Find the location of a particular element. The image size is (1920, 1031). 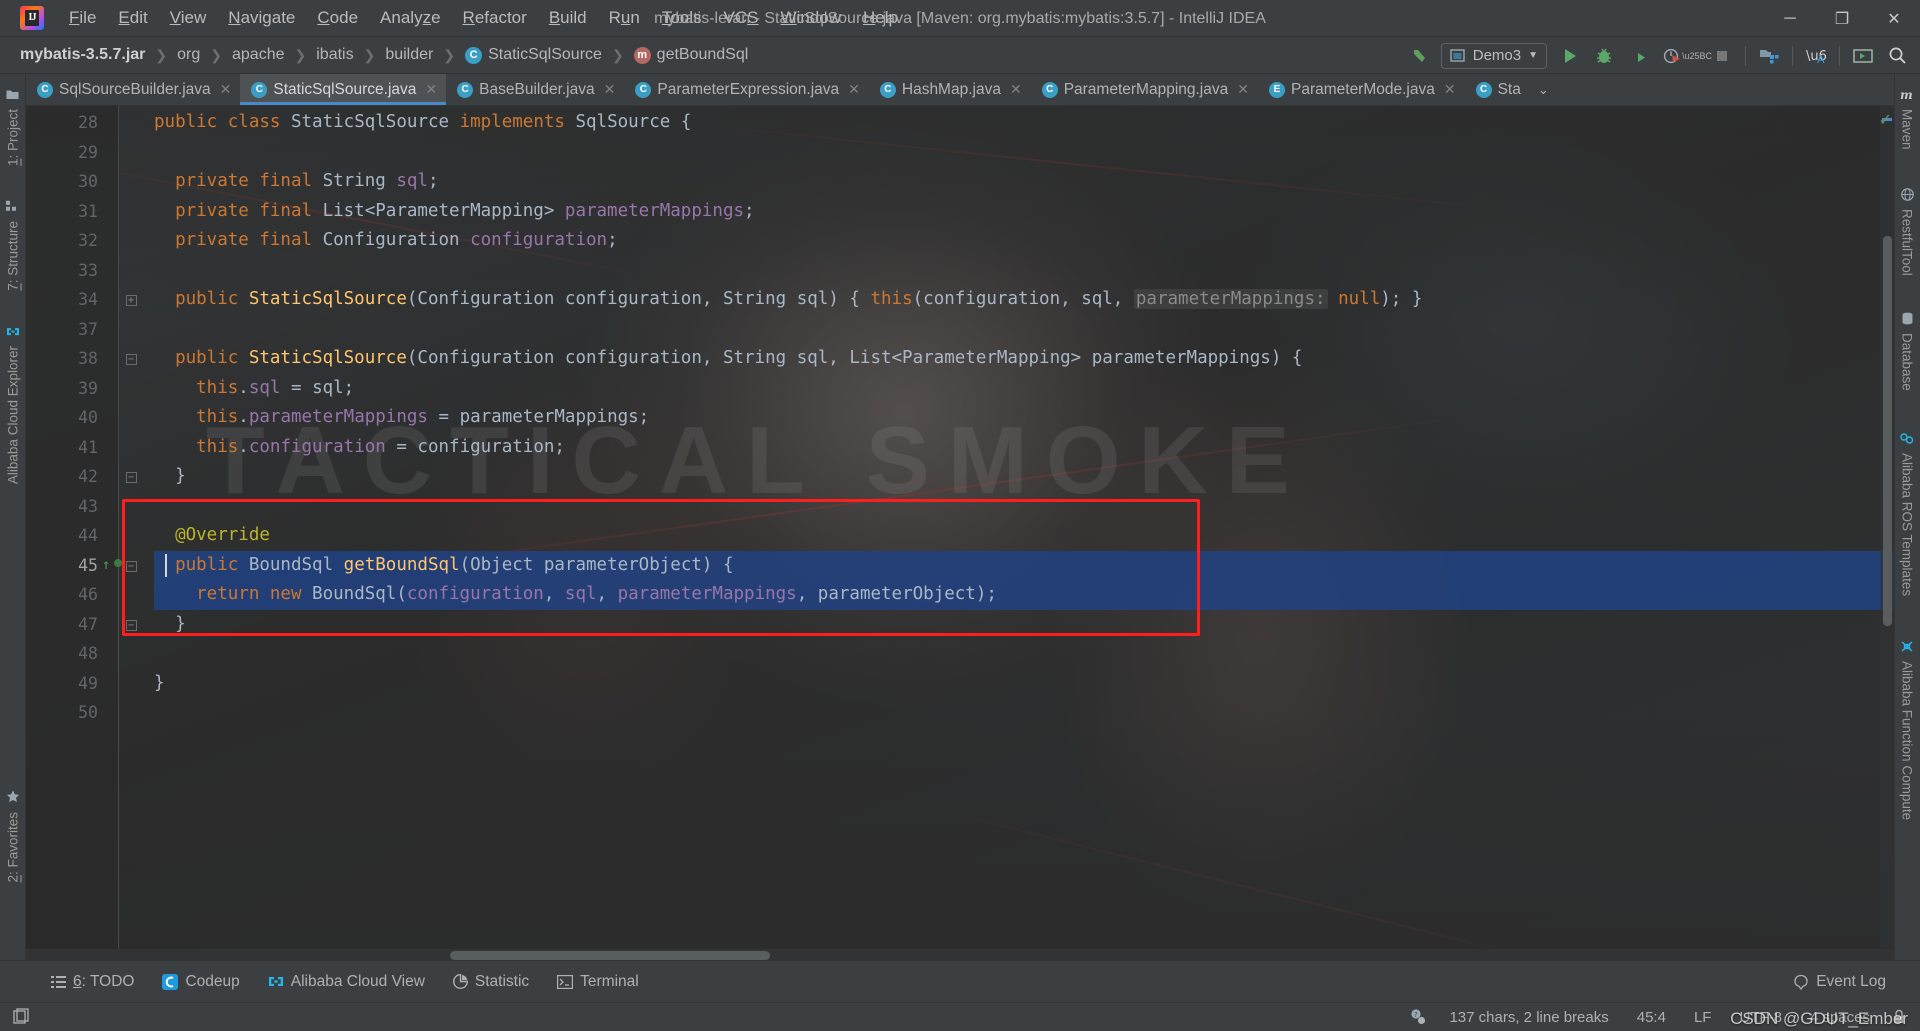

code-line: 29 is located at coordinates (960, 153).